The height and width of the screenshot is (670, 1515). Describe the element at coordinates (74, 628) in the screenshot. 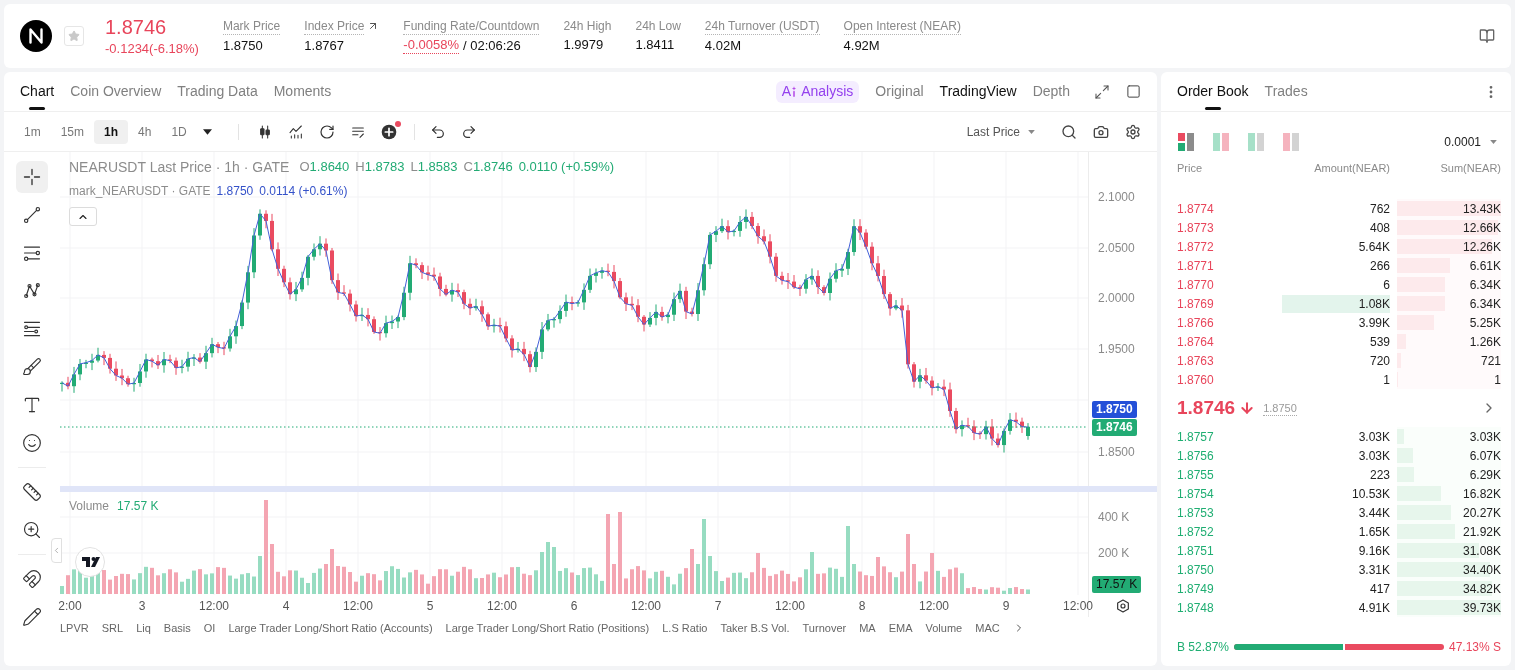

I see `indicator-tab: LPVR` at that location.